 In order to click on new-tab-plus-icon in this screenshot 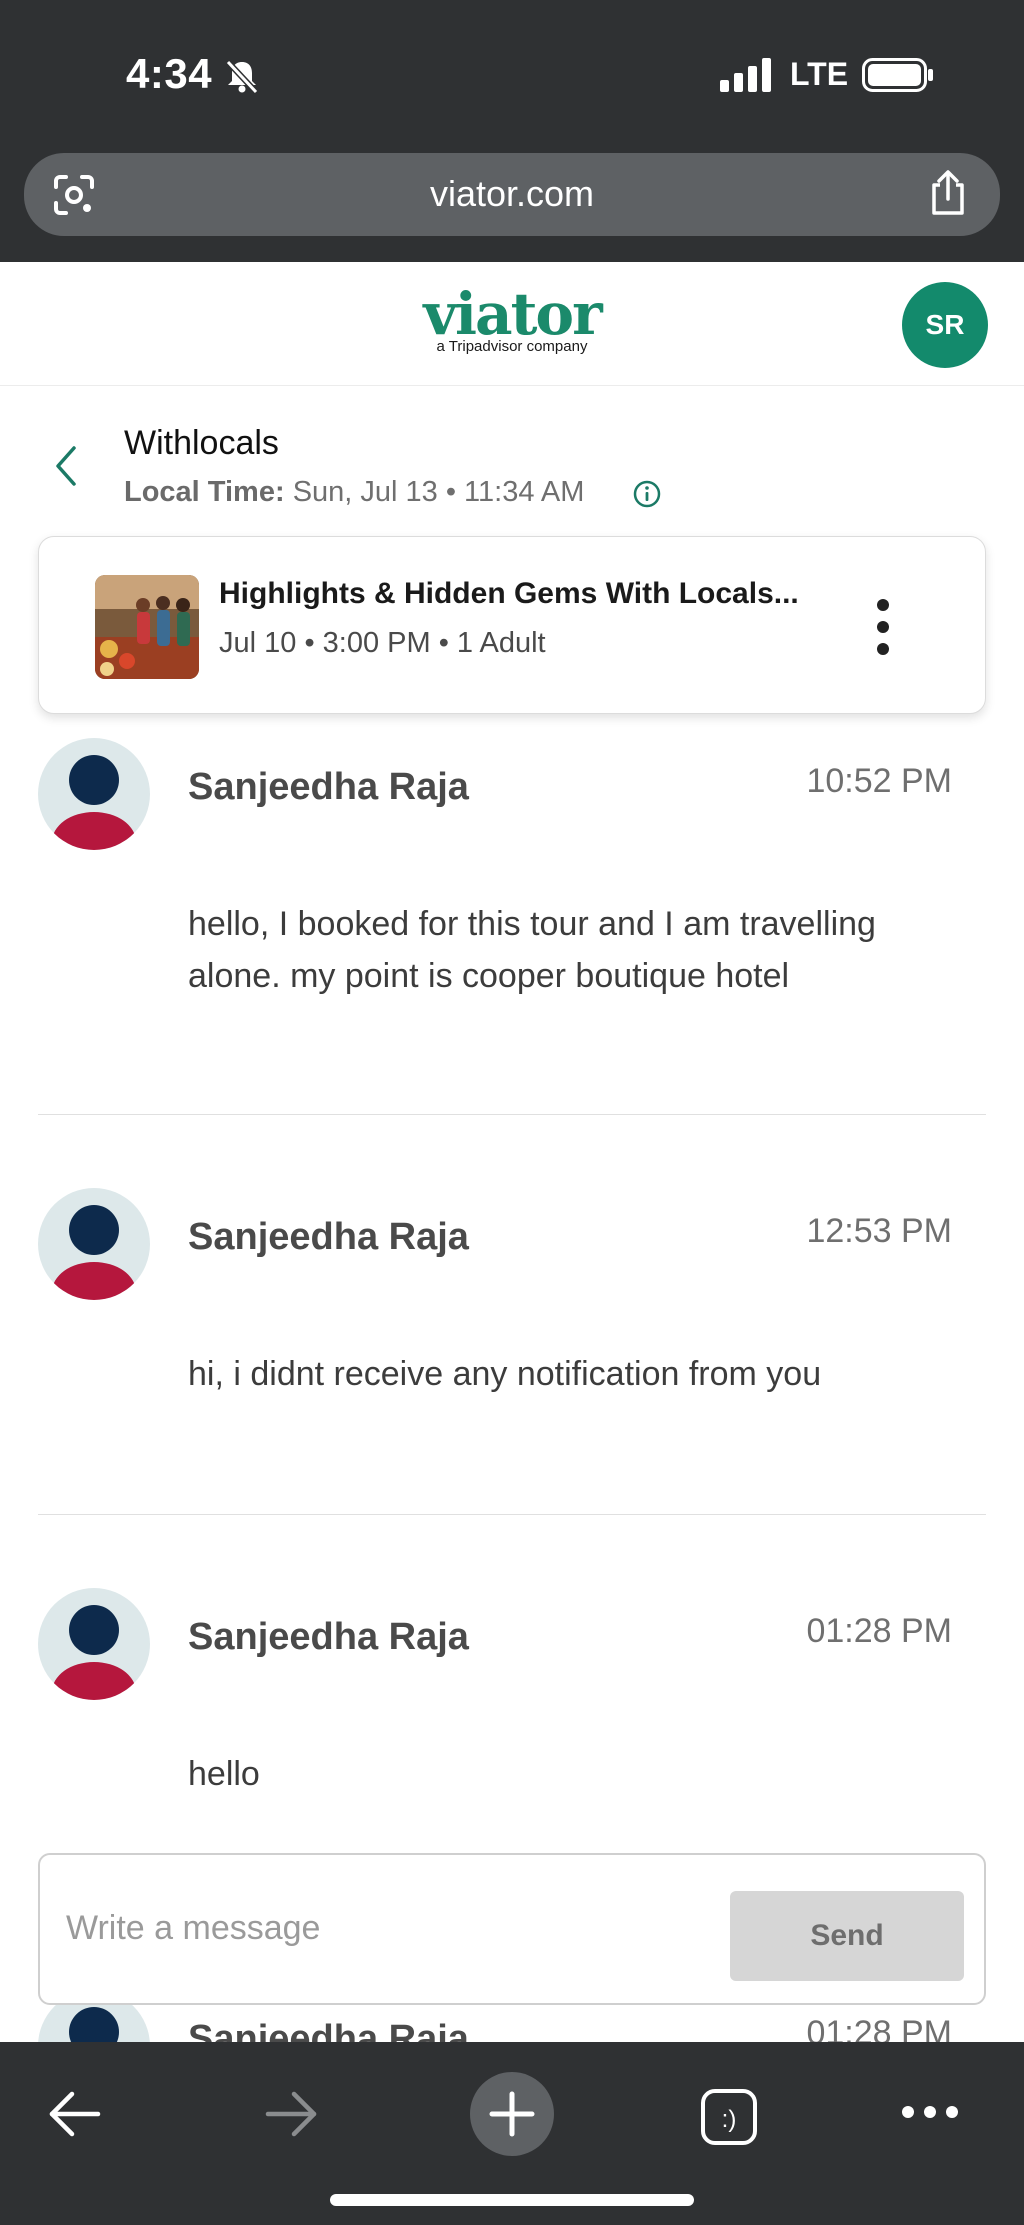, I will do `click(512, 2114)`.